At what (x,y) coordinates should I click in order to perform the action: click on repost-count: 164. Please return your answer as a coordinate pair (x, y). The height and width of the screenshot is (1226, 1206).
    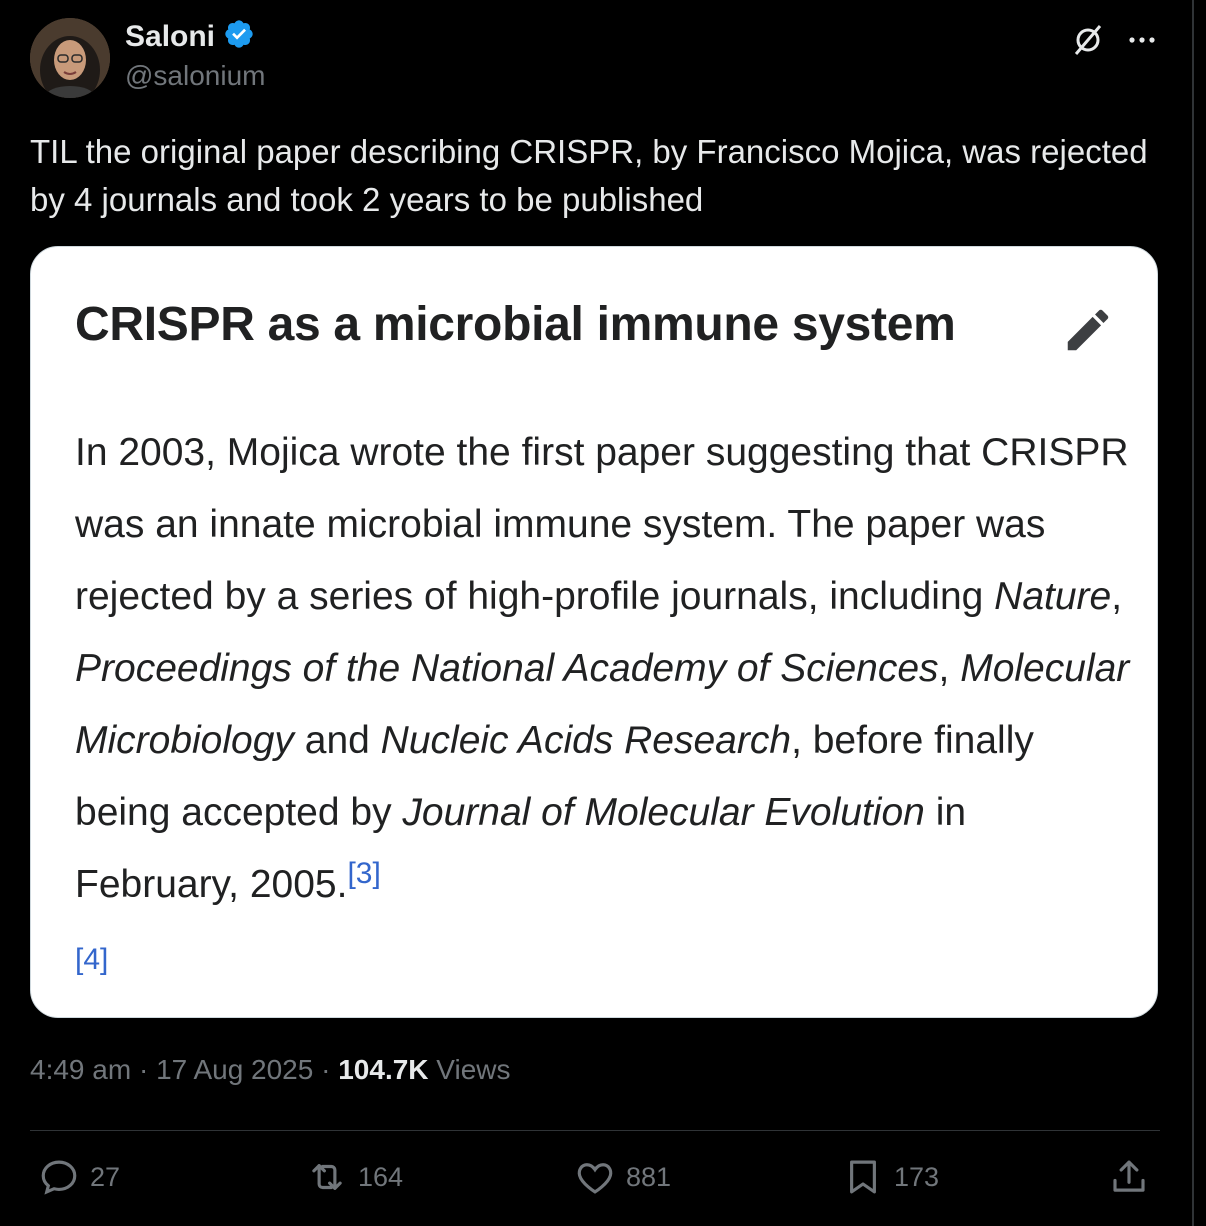
    Looking at the image, I should click on (381, 1176).